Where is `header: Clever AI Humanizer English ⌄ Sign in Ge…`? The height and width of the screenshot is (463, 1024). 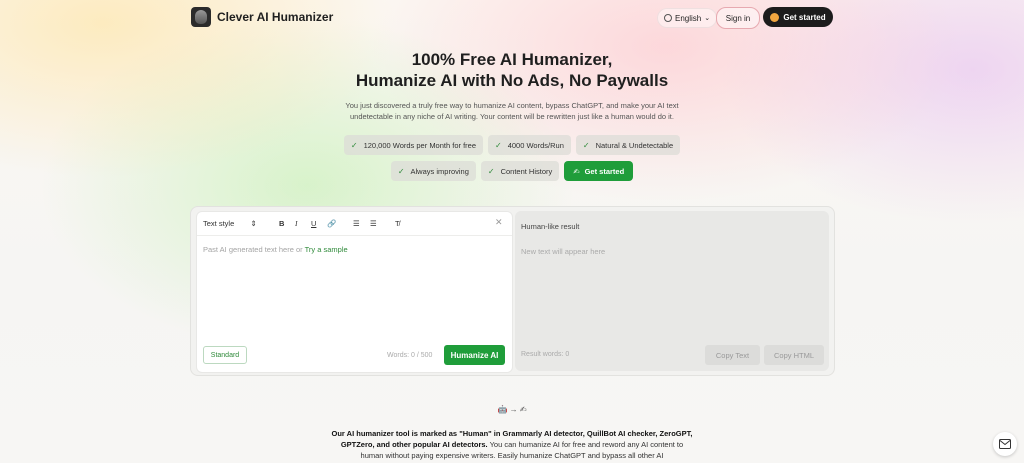 header: Clever AI Humanizer English ⌄ Sign in Ge… is located at coordinates (512, 17).